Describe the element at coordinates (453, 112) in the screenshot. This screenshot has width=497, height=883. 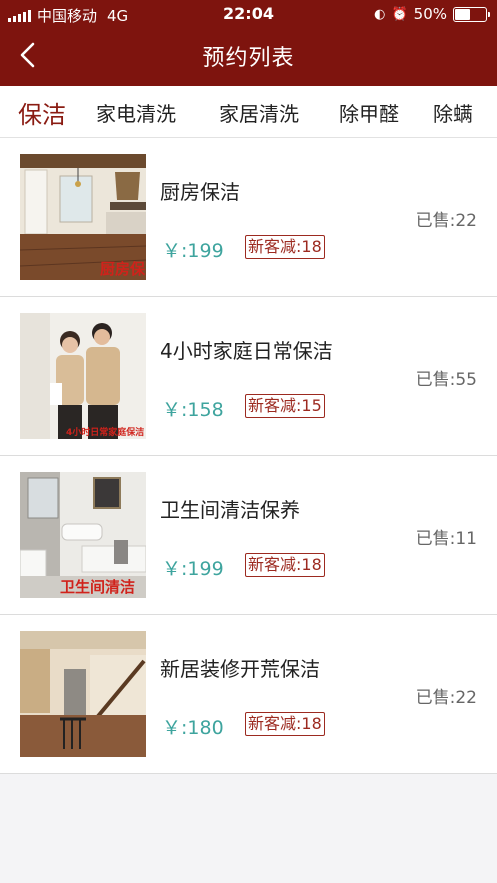
I see `tab-mite-removal: 除螨` at that location.